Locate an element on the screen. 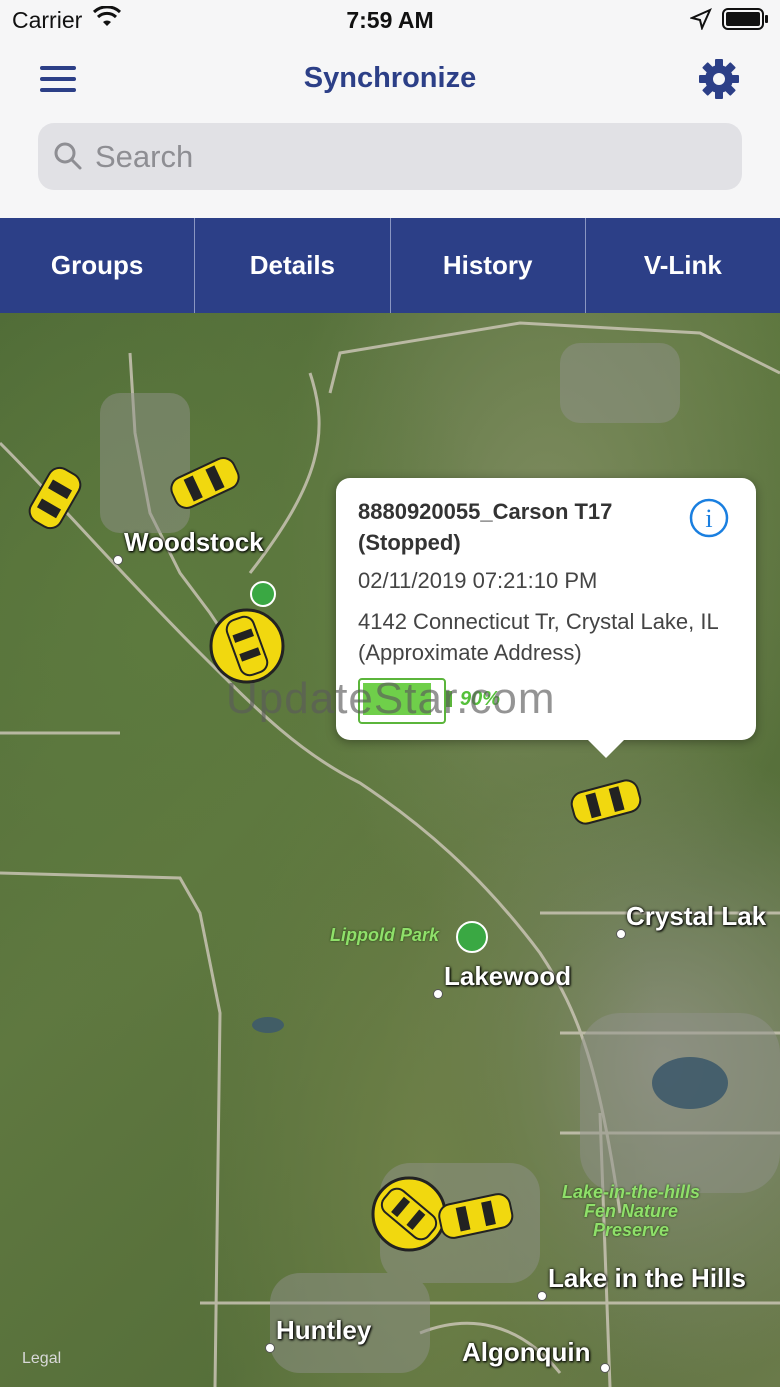 This screenshot has width=780, height=1387. place-dot-lakewood is located at coordinates (438, 994).